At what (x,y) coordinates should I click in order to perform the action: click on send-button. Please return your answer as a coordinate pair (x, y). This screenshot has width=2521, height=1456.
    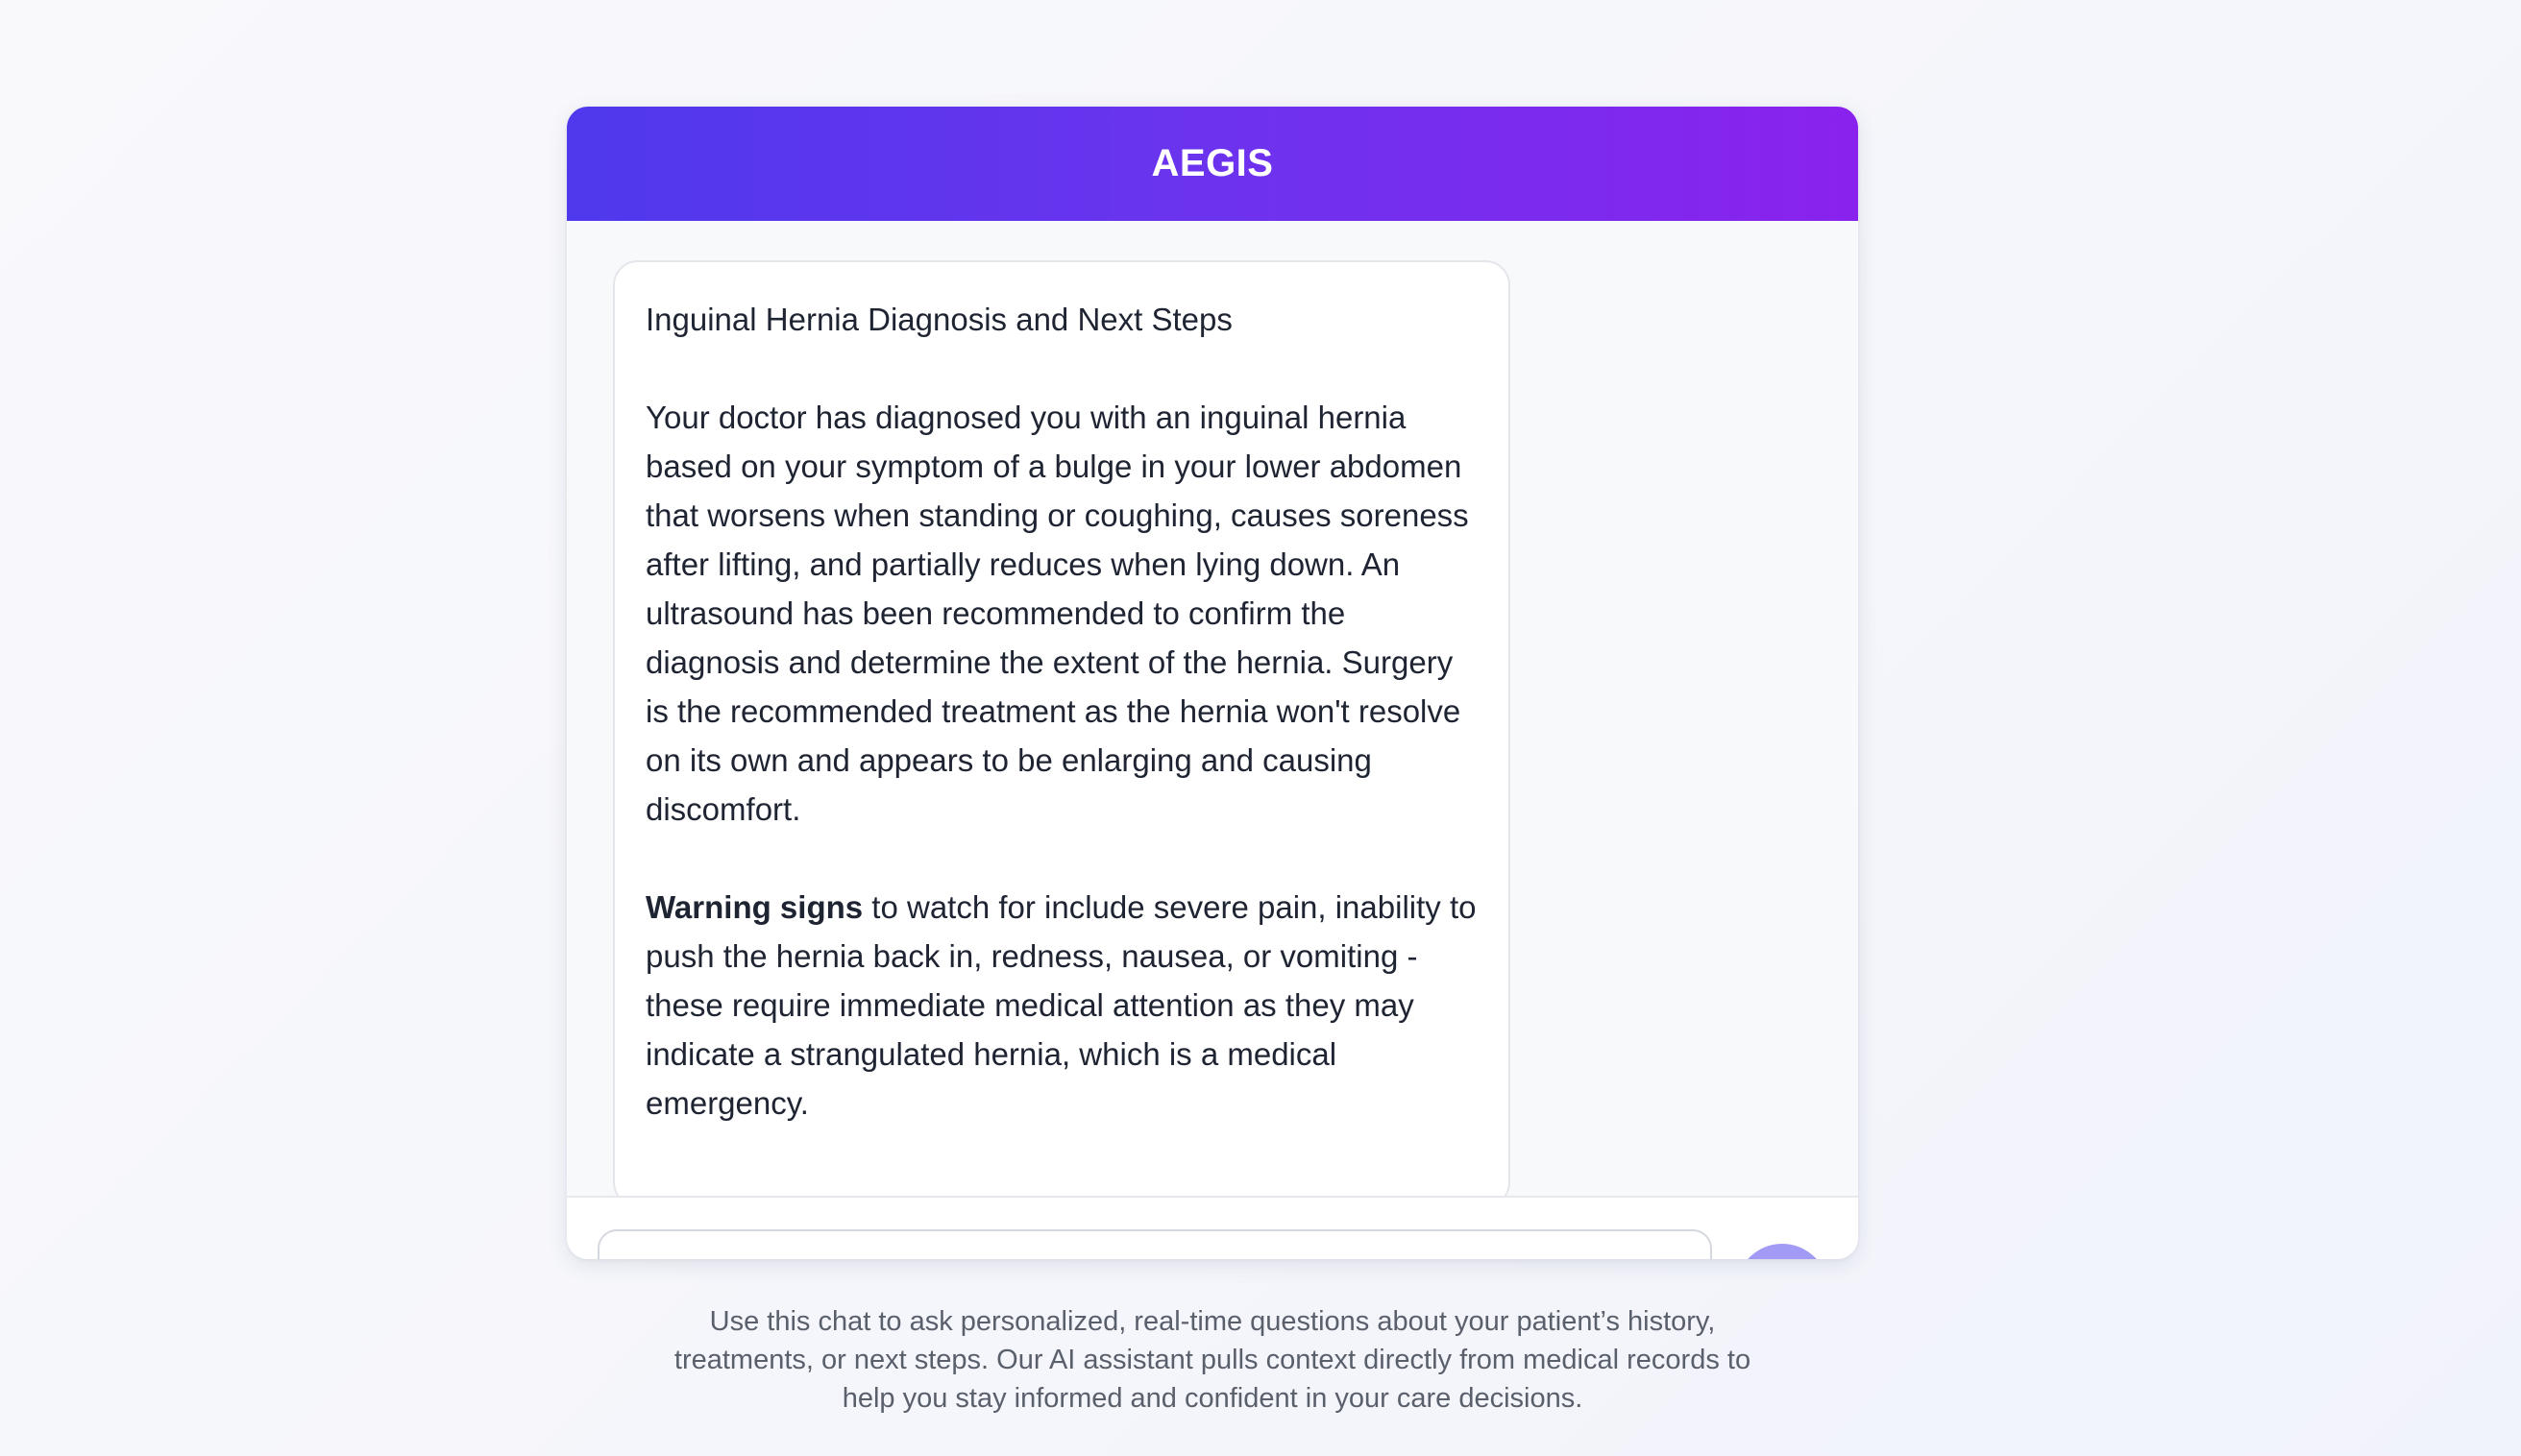
    Looking at the image, I should click on (1782, 1251).